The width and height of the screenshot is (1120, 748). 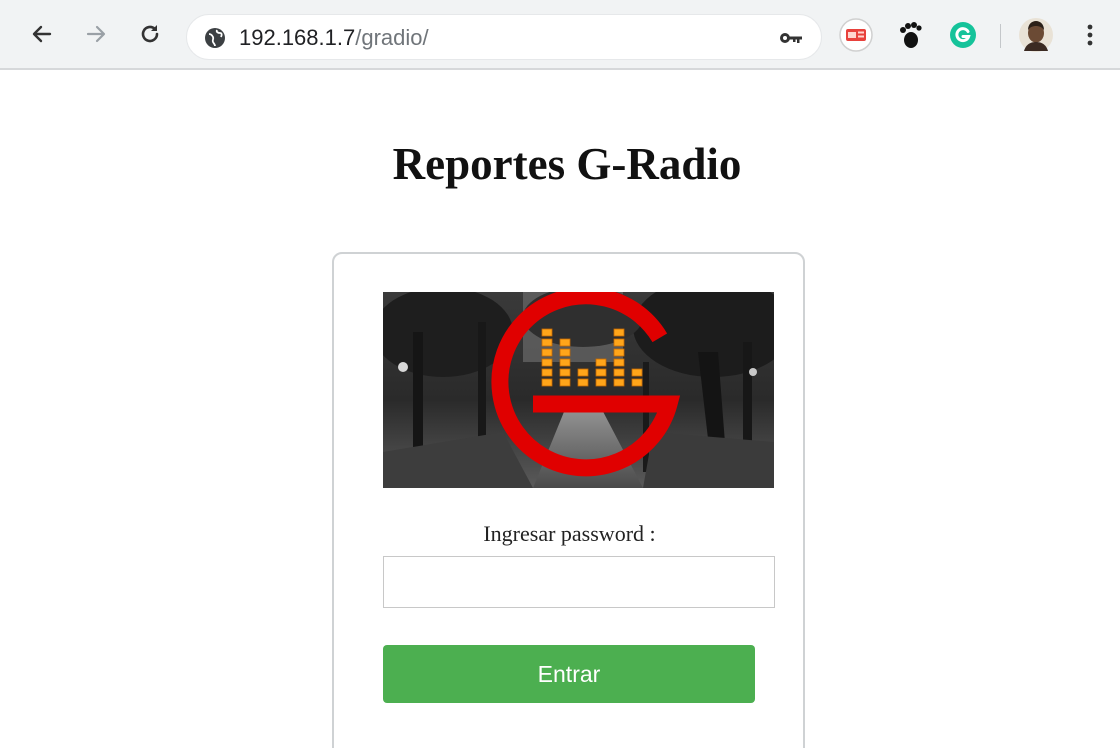 I want to click on extension-gnome-button, so click(x=910, y=35).